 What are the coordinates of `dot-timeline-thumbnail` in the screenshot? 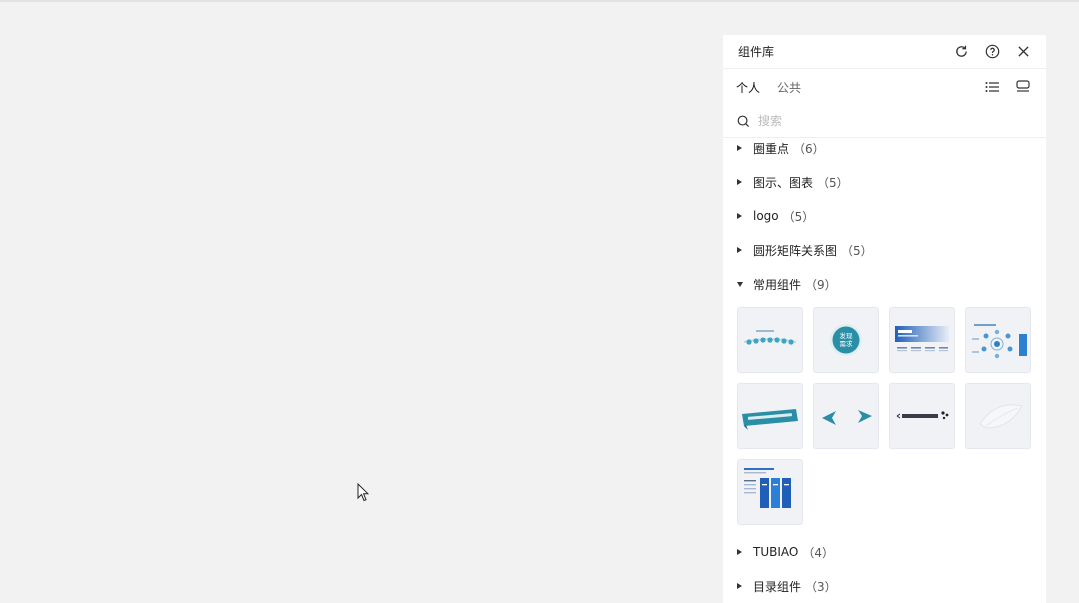 It's located at (770, 337).